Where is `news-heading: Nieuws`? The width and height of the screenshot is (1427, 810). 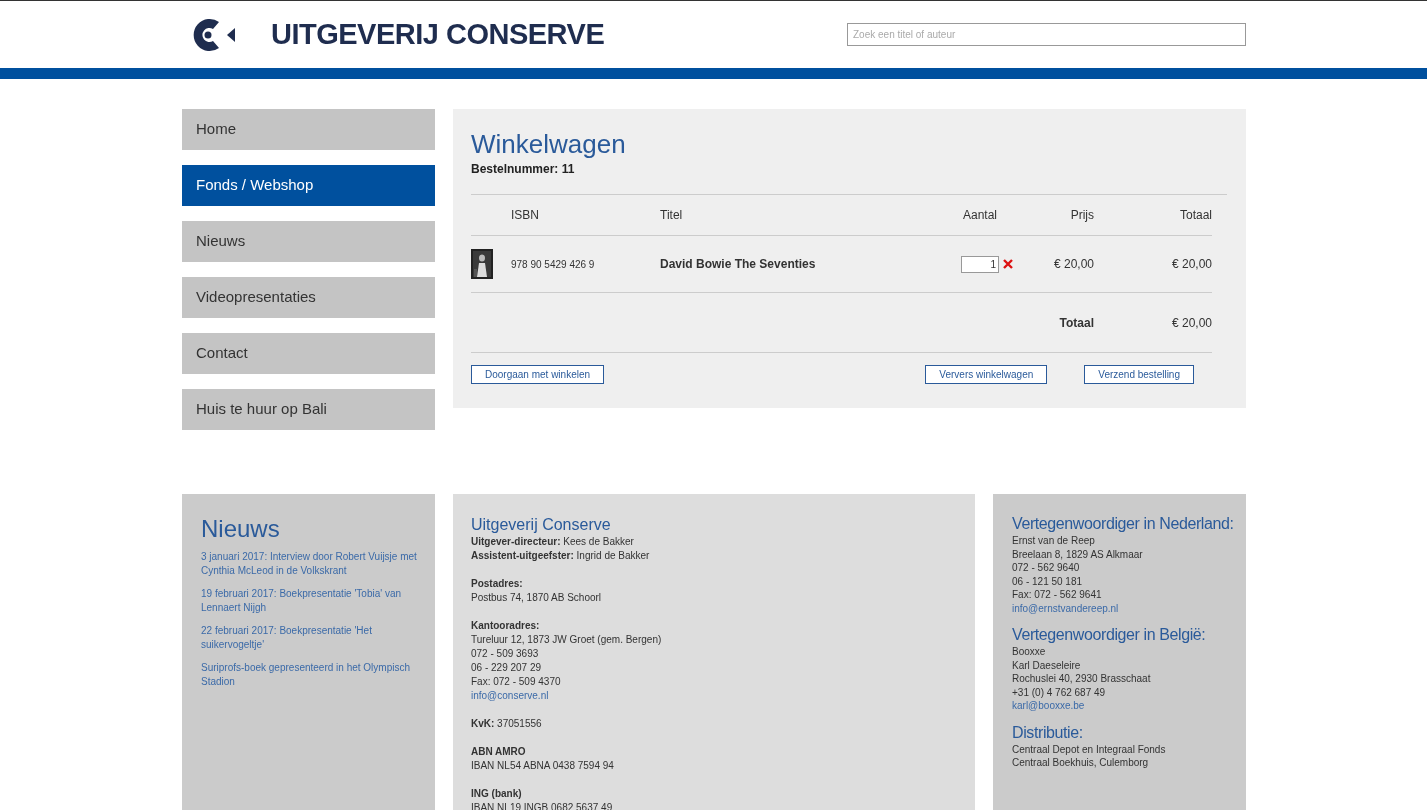
news-heading: Nieuws is located at coordinates (241, 529).